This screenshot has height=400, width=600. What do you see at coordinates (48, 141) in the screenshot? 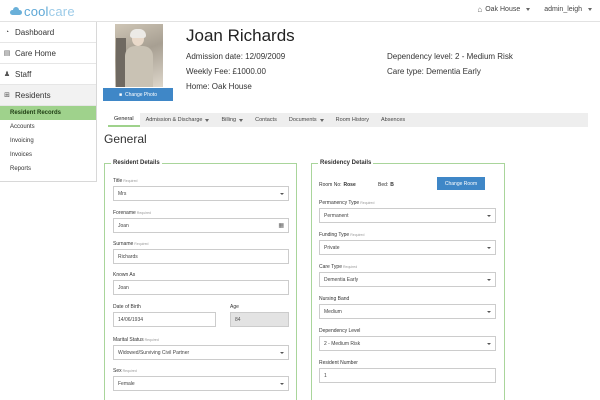
I see `sidebar-subitem-invoicing: Invoicing` at bounding box center [48, 141].